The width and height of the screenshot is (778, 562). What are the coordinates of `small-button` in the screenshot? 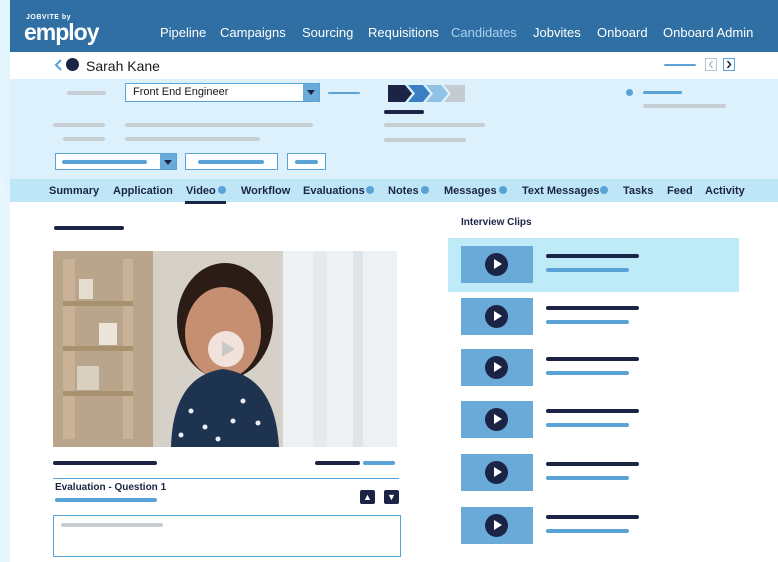 It's located at (306, 161).